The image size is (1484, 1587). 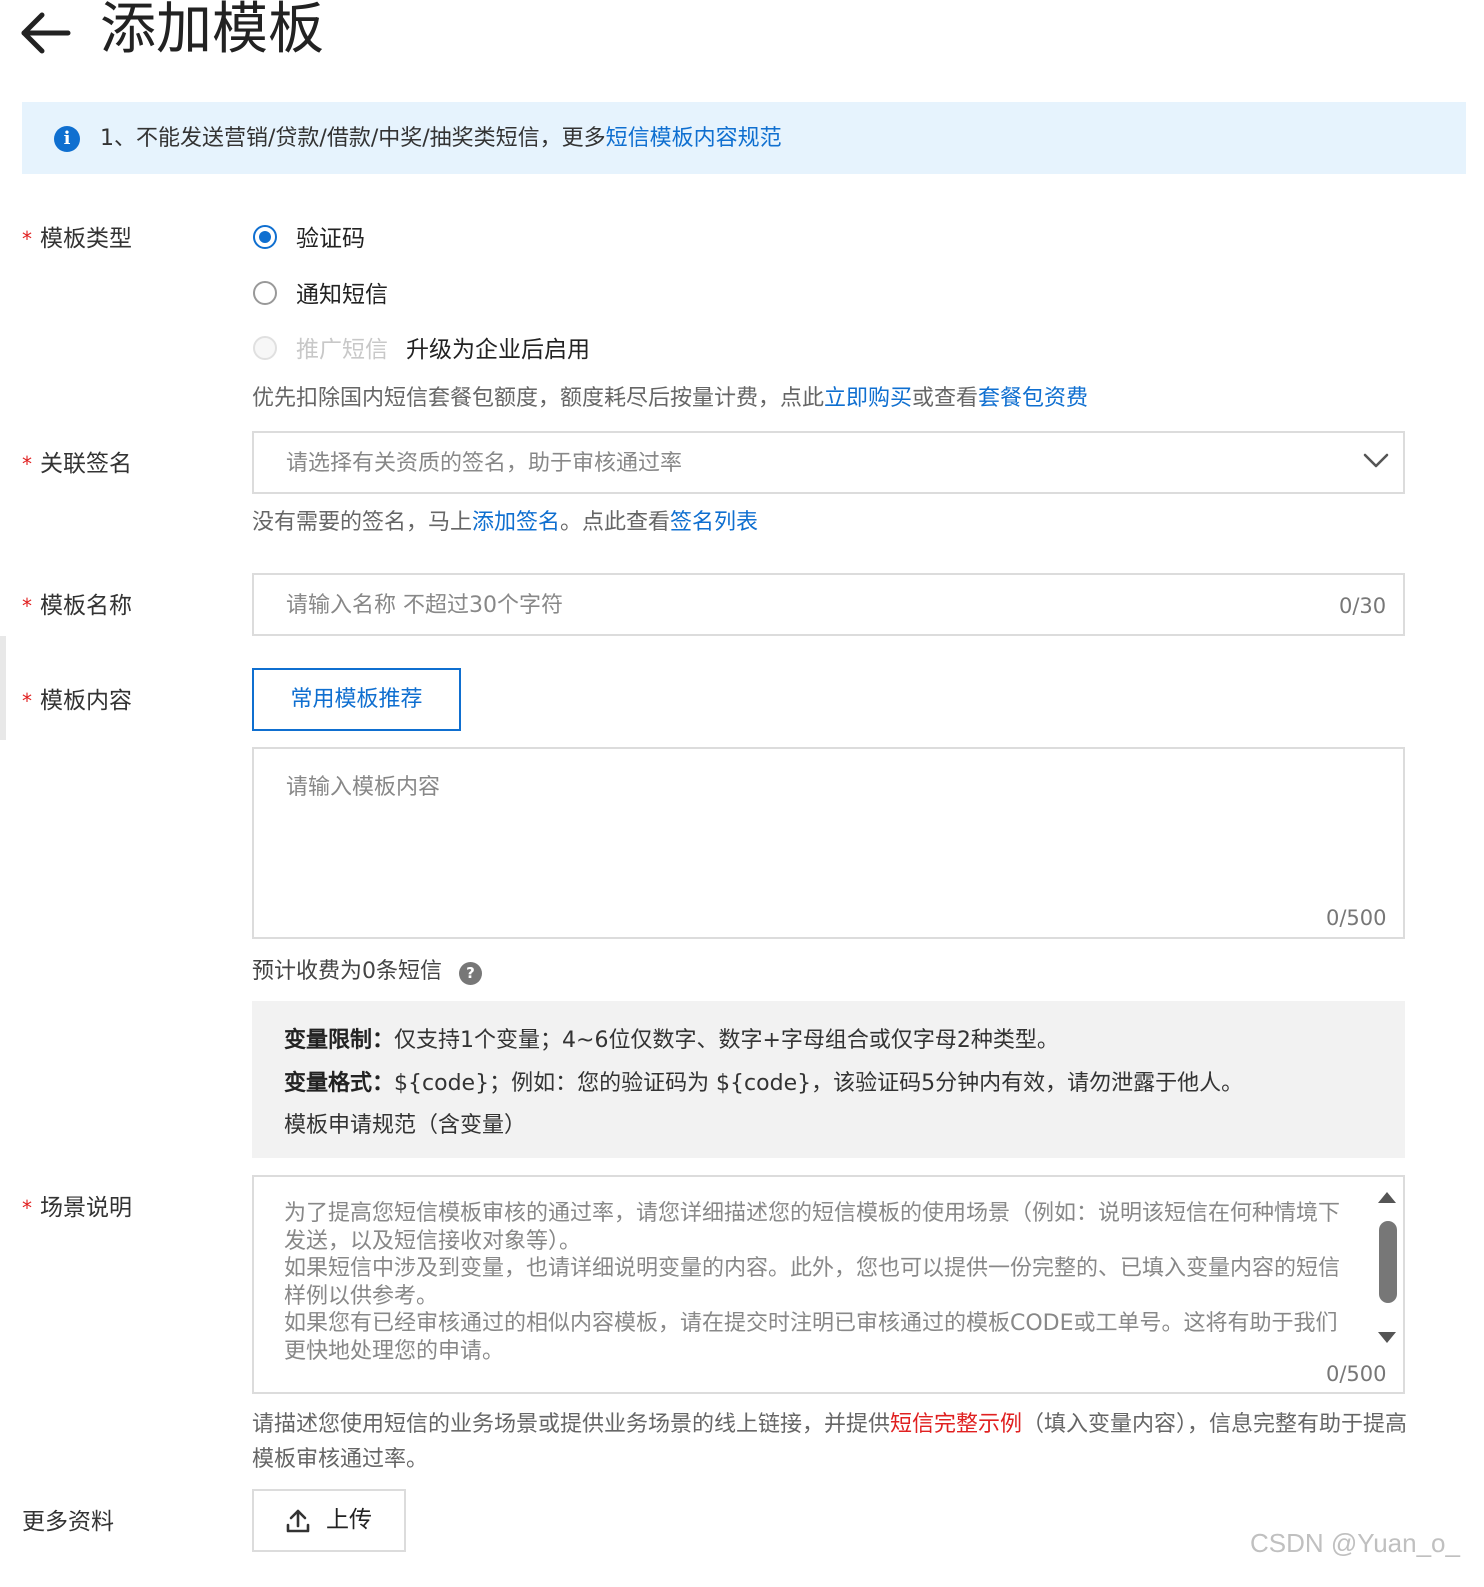 I want to click on signature-label: * 关联签名, so click(x=77, y=464).